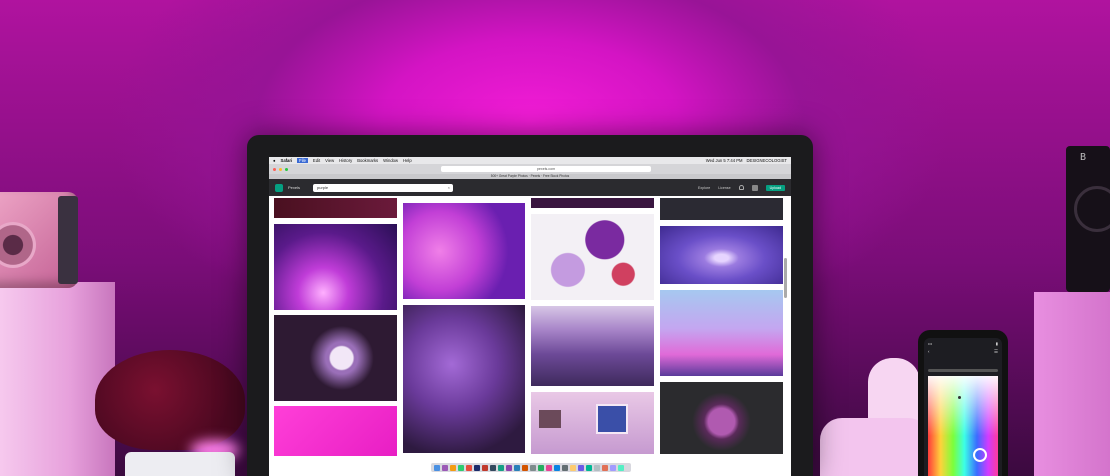 Image resolution: width=1110 pixels, height=476 pixels. What do you see at coordinates (180, 464) in the screenshot?
I see `vase` at bounding box center [180, 464].